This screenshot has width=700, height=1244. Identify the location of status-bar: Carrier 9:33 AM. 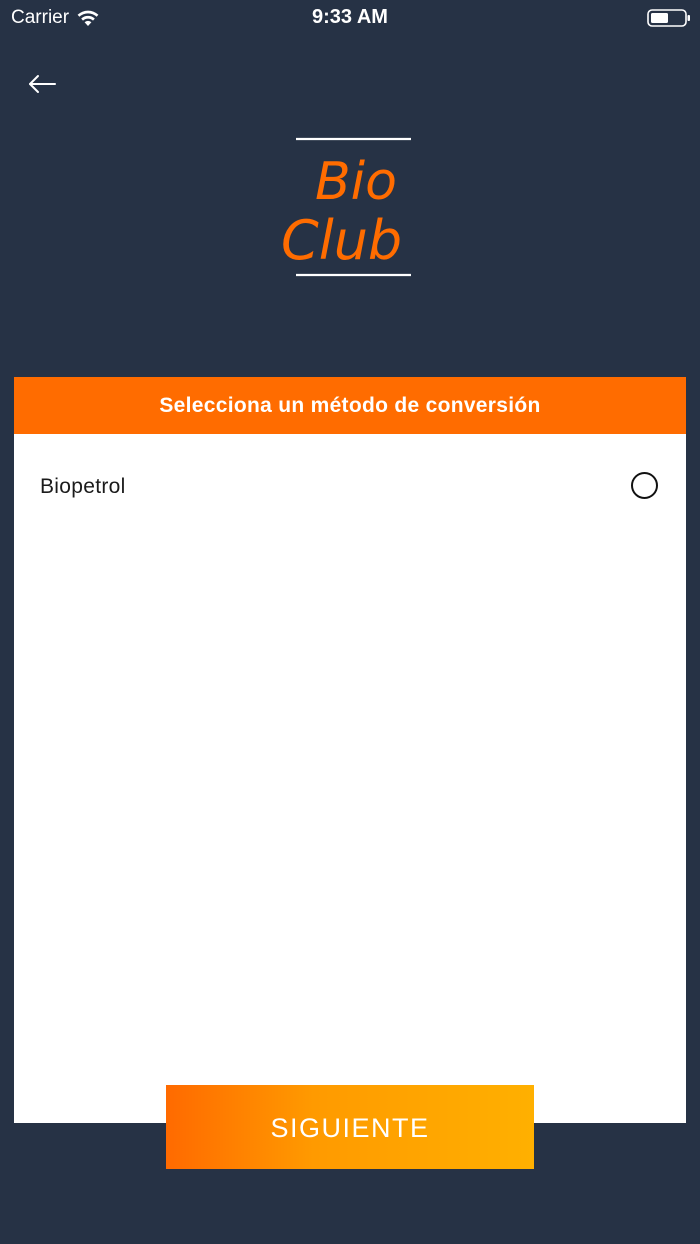
(350, 20).